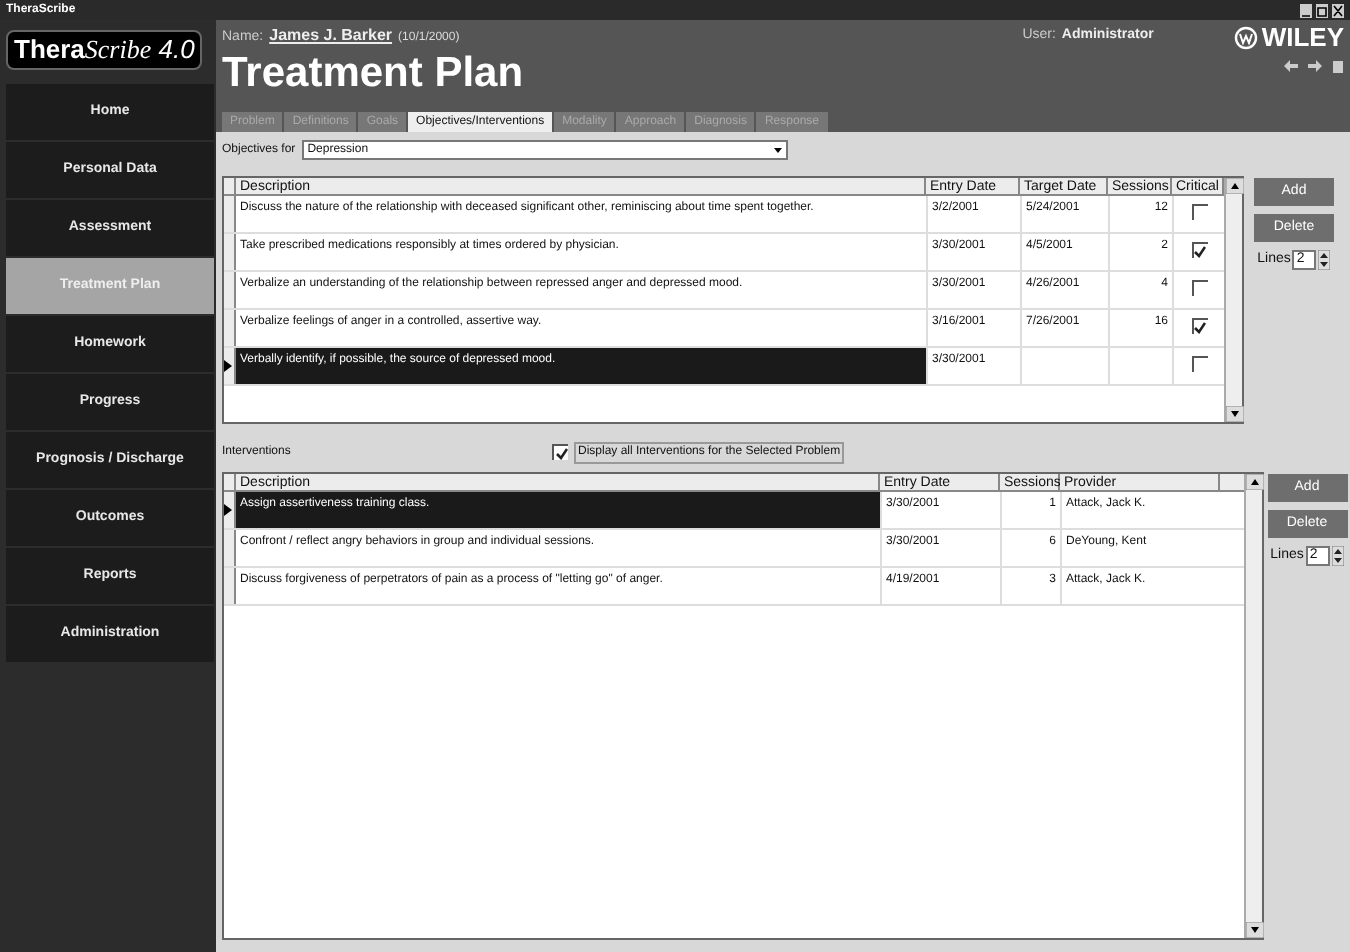  What do you see at coordinates (777, 150) in the screenshot?
I see `dropdown-caret-icon` at bounding box center [777, 150].